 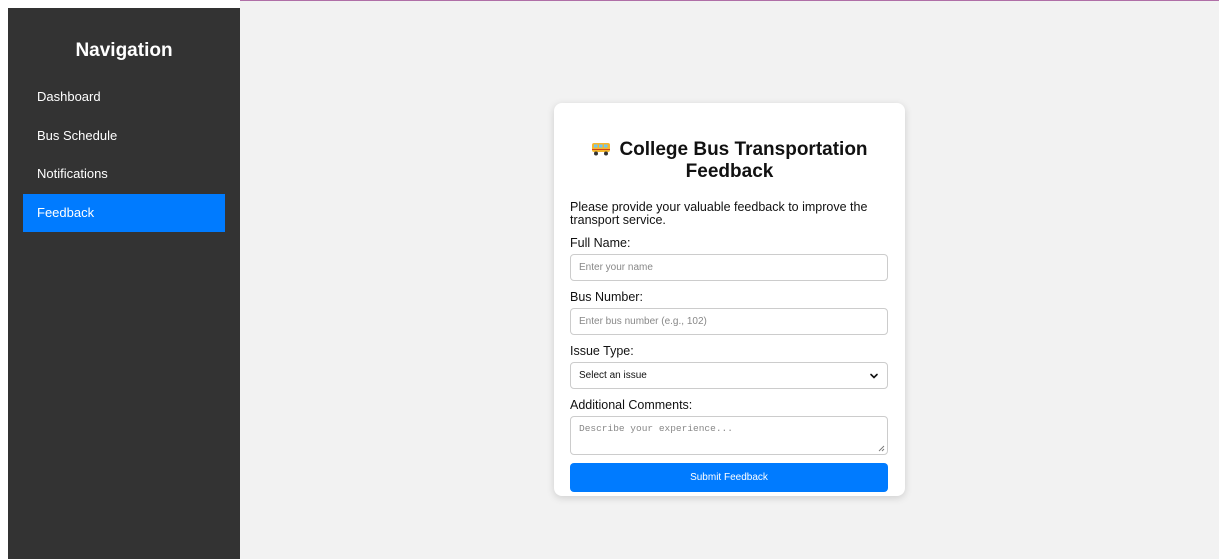 What do you see at coordinates (601, 148) in the screenshot?
I see `bus-icon` at bounding box center [601, 148].